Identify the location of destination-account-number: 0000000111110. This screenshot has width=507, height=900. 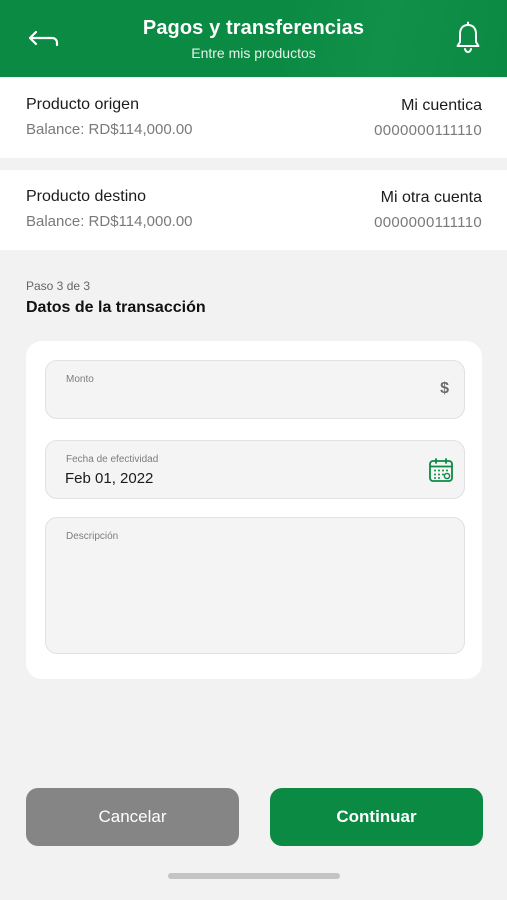
(428, 222).